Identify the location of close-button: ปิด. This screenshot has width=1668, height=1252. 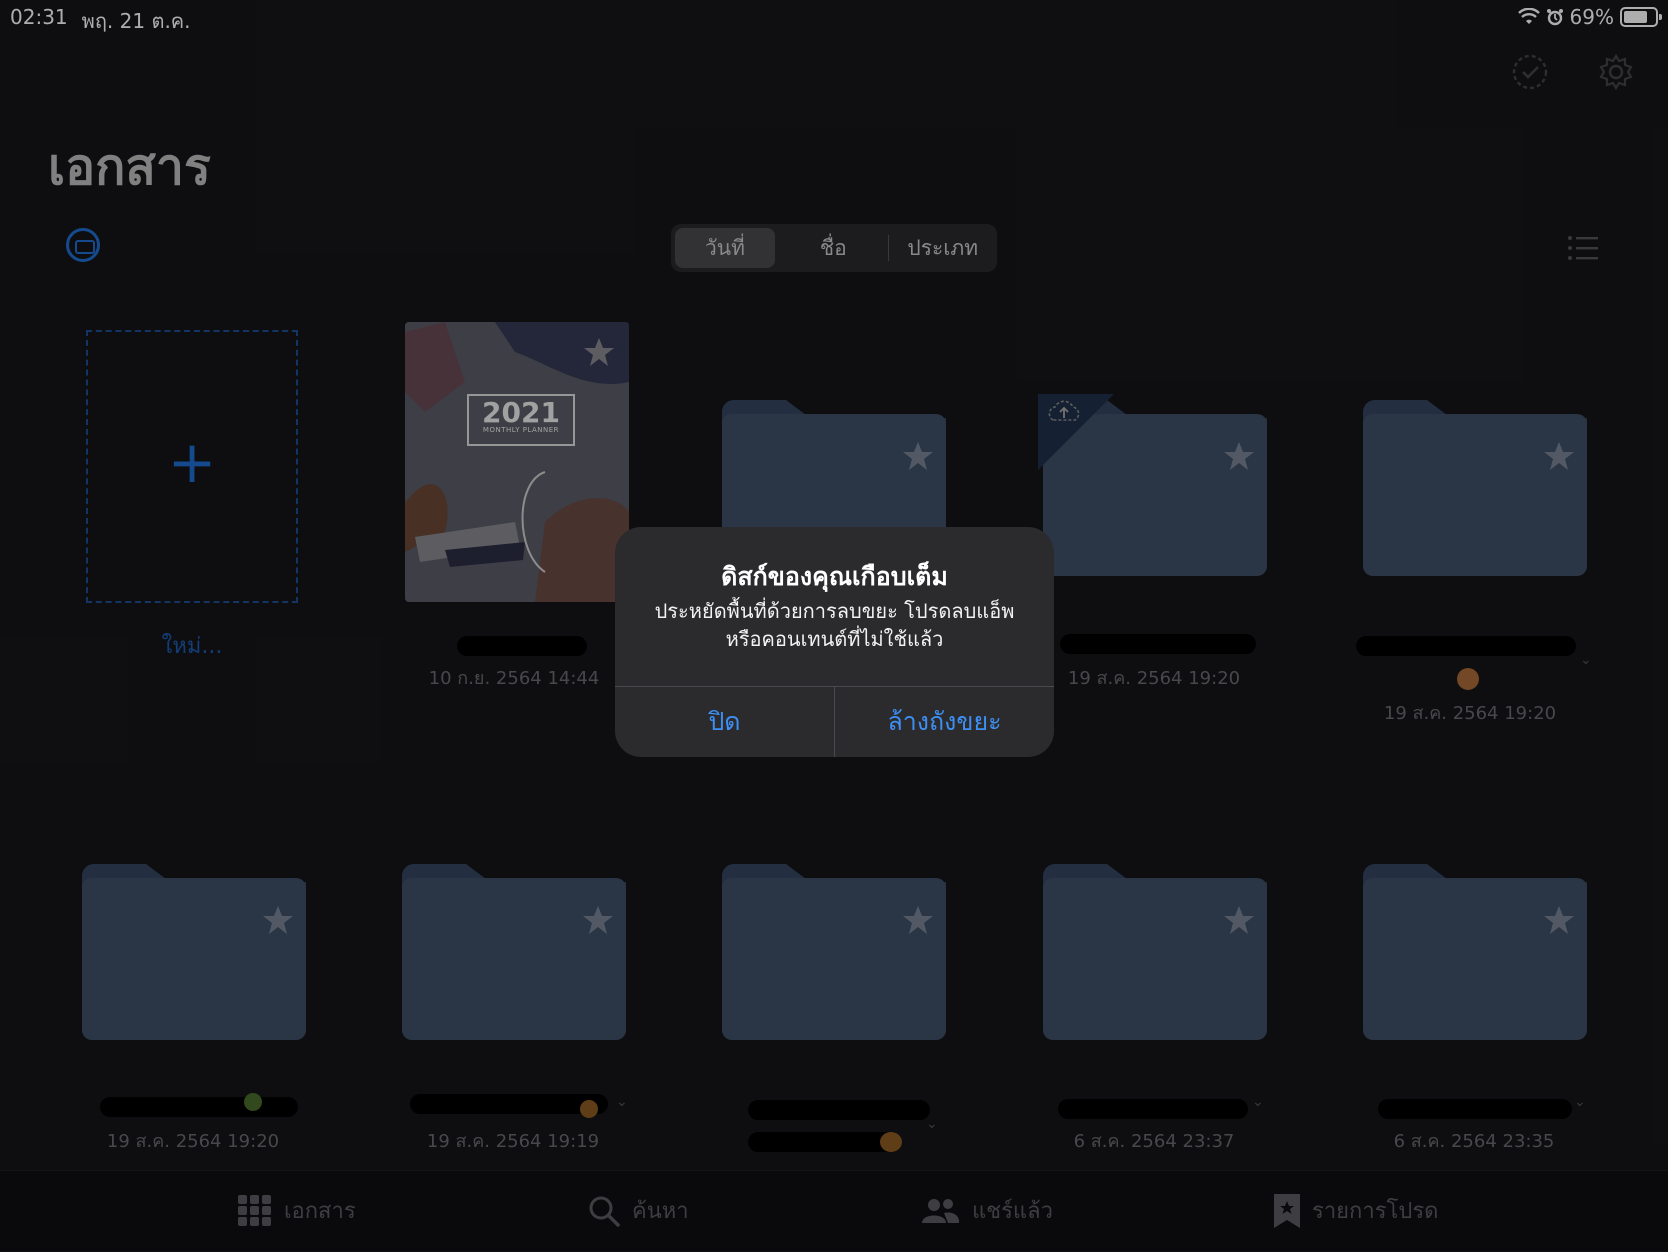
(724, 722).